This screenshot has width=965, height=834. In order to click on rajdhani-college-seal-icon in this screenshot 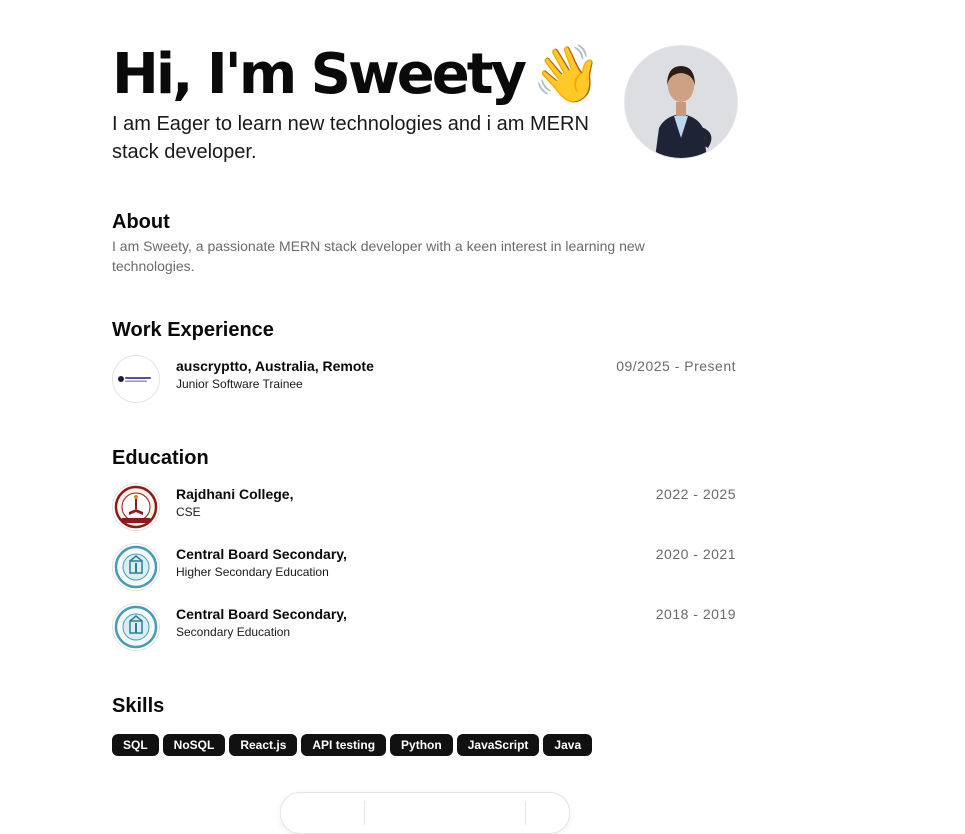, I will do `click(136, 507)`.